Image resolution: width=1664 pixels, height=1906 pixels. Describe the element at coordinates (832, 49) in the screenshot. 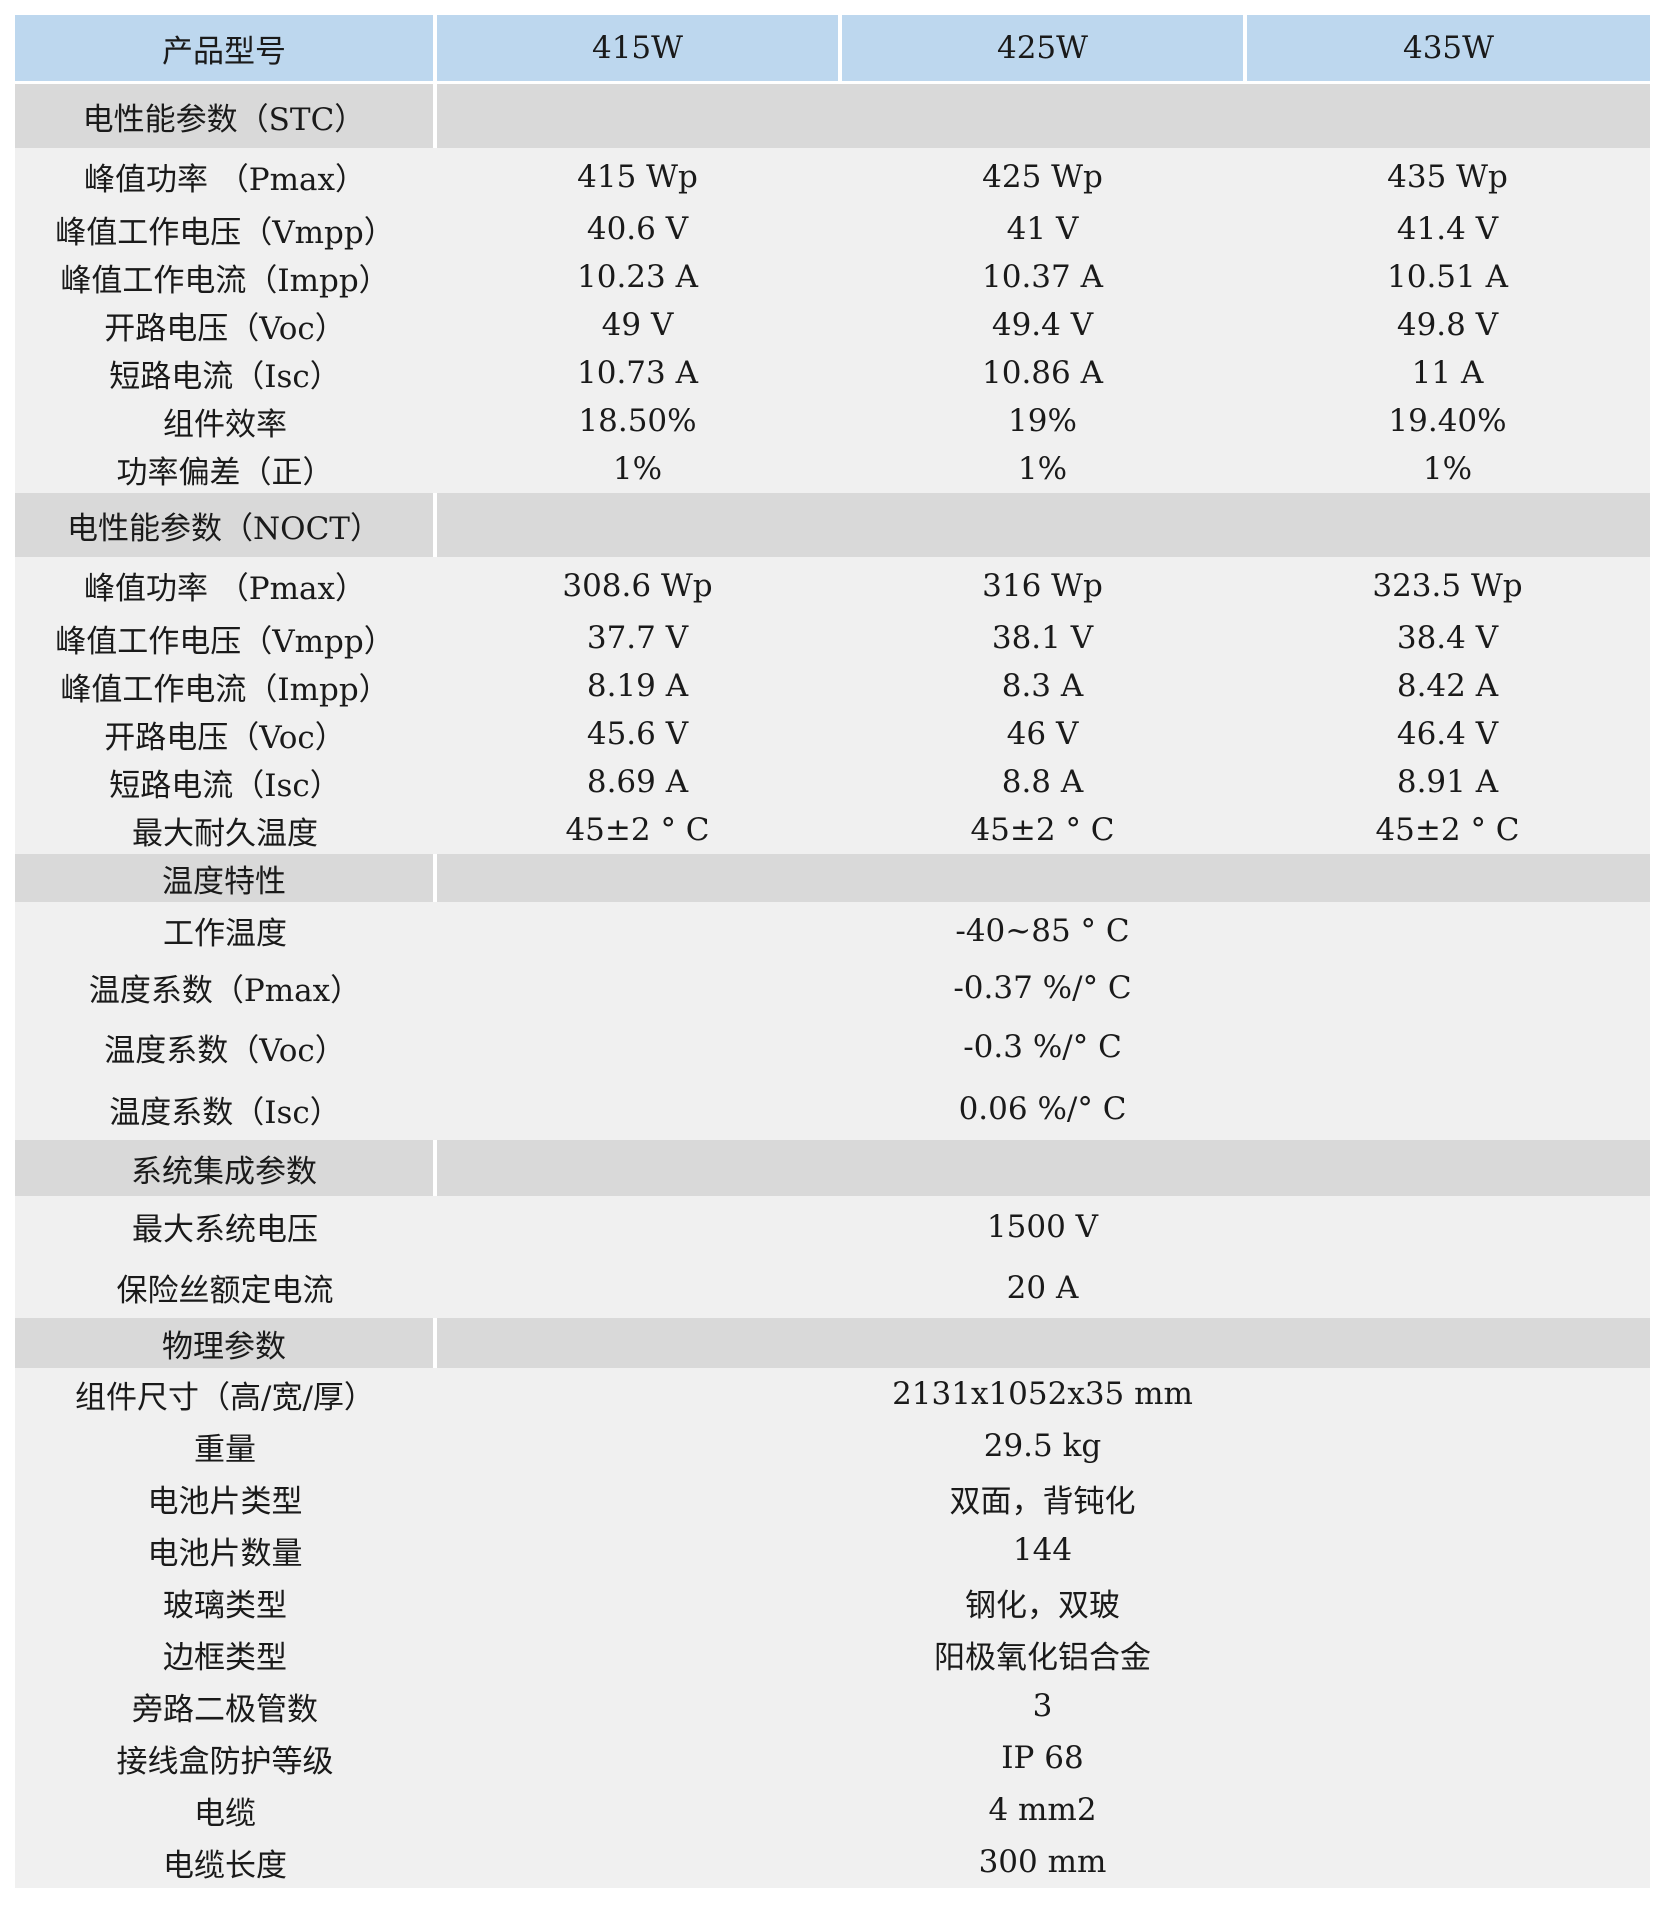

I see `header-row: 产品型号 415W 425W 435W` at that location.